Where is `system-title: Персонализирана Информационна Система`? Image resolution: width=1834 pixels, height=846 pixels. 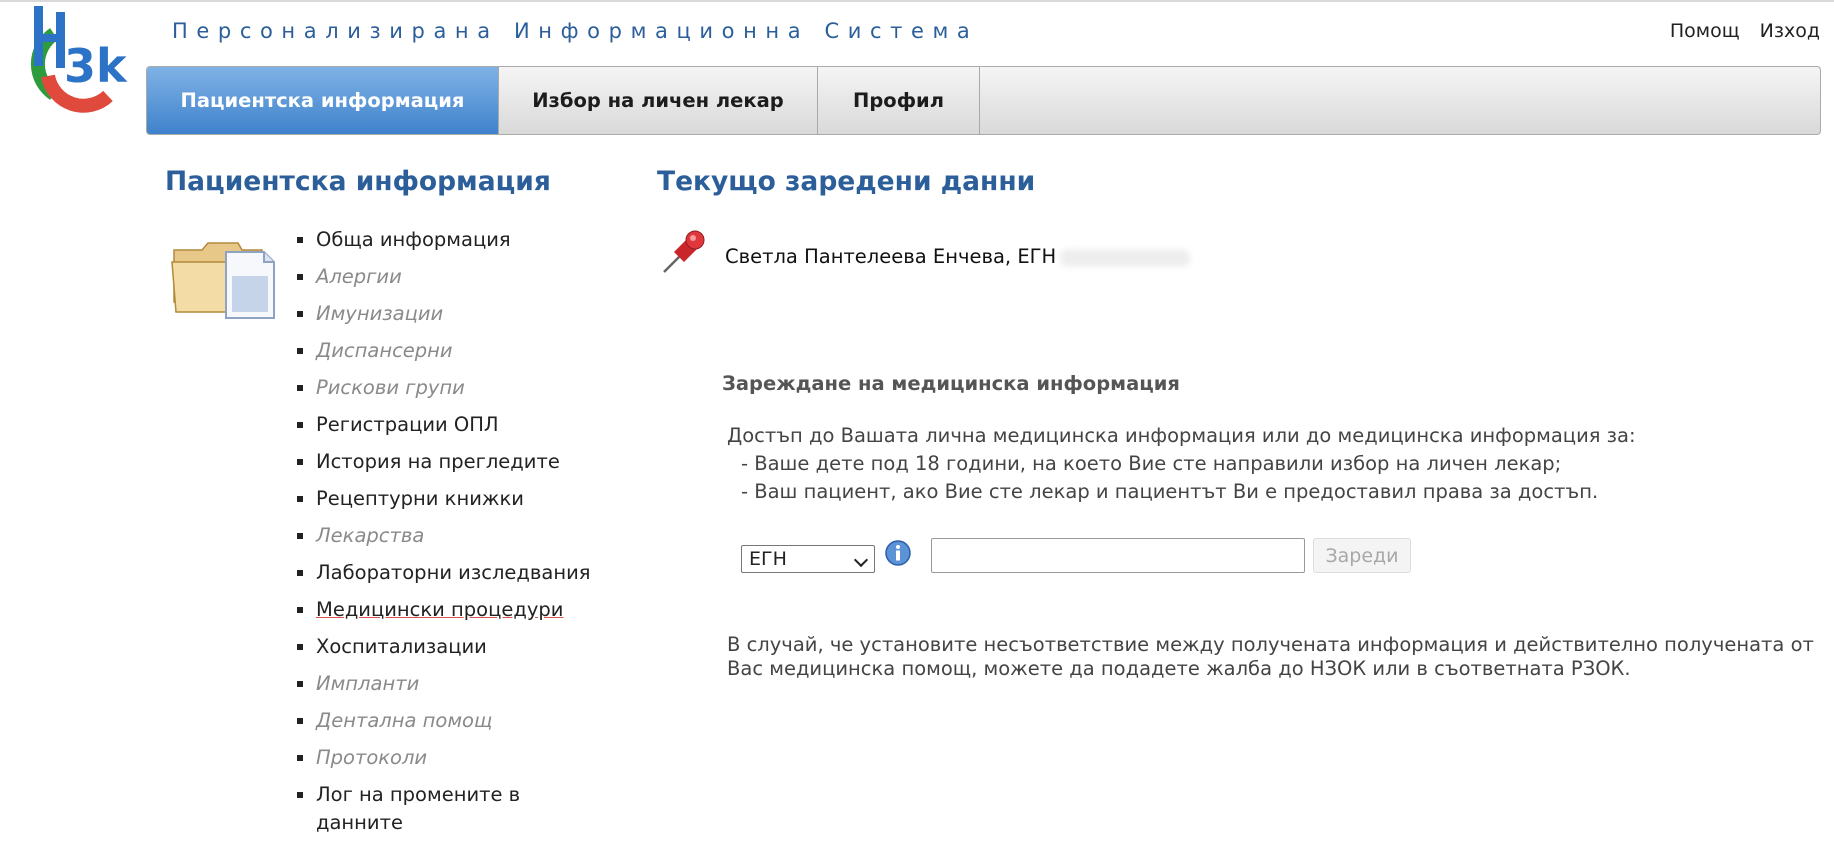 system-title: Персонализирана Информационна Система is located at coordinates (575, 31).